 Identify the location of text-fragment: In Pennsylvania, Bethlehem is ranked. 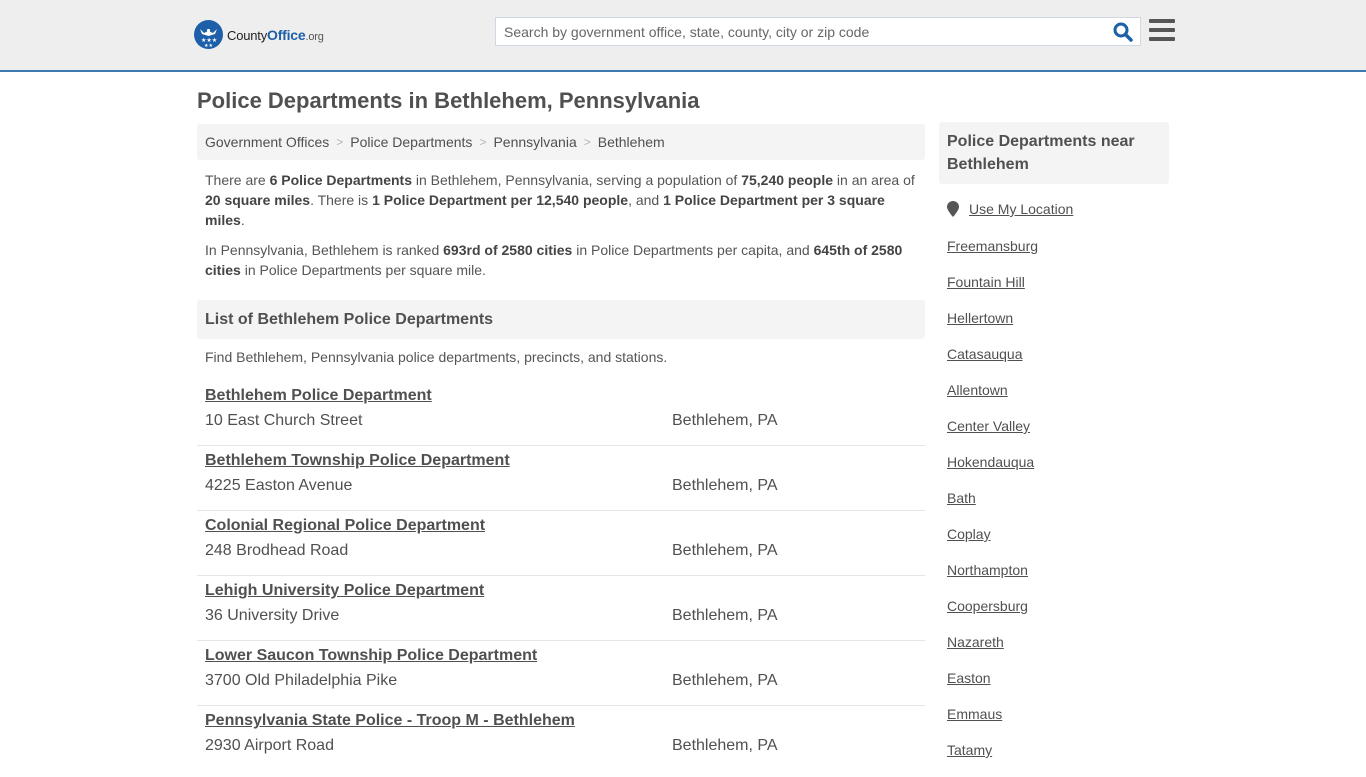
(324, 250).